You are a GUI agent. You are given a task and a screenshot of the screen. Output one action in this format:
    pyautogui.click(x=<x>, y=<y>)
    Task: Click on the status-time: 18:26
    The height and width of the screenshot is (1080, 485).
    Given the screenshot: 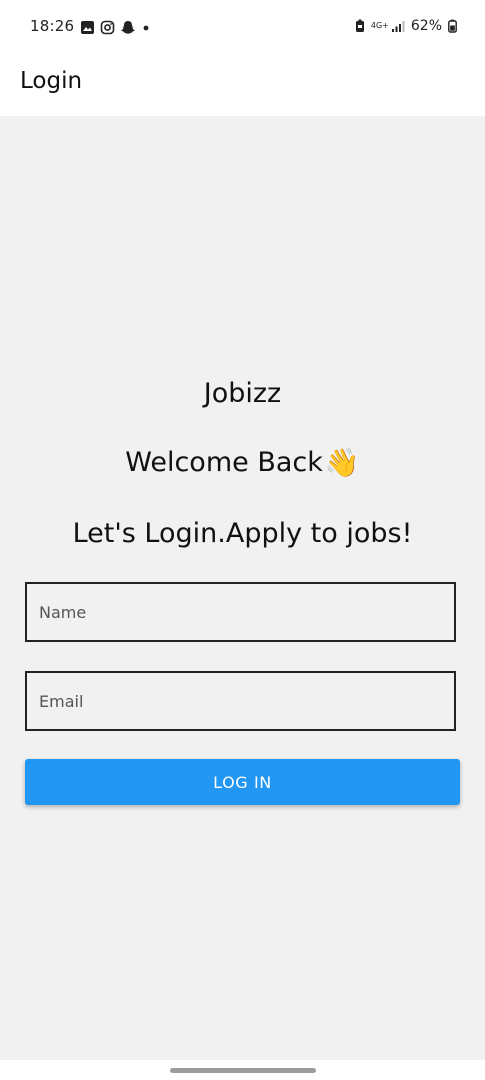 What is the action you would take?
    pyautogui.click(x=52, y=26)
    